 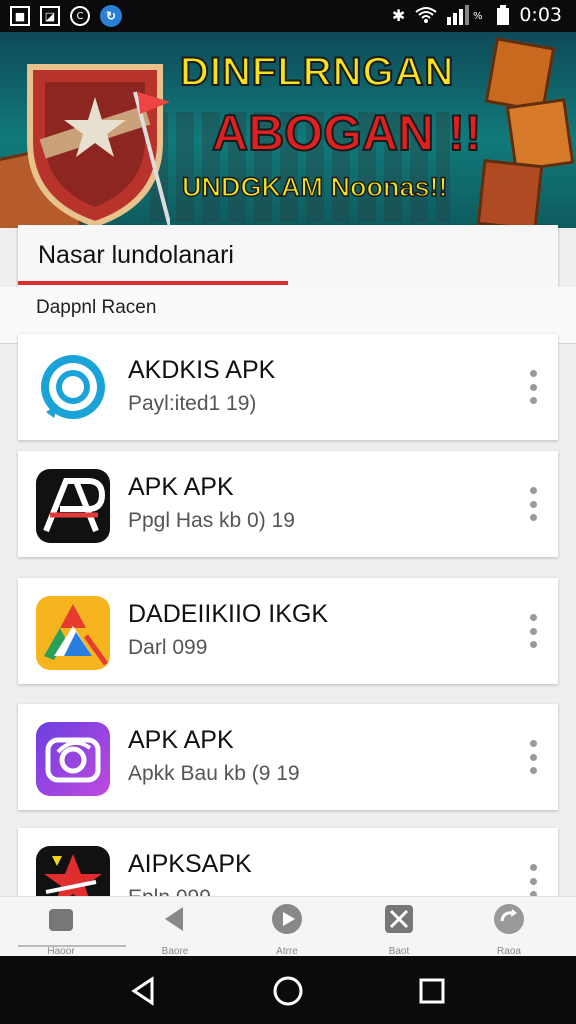 What do you see at coordinates (143, 991) in the screenshot?
I see `back-icon` at bounding box center [143, 991].